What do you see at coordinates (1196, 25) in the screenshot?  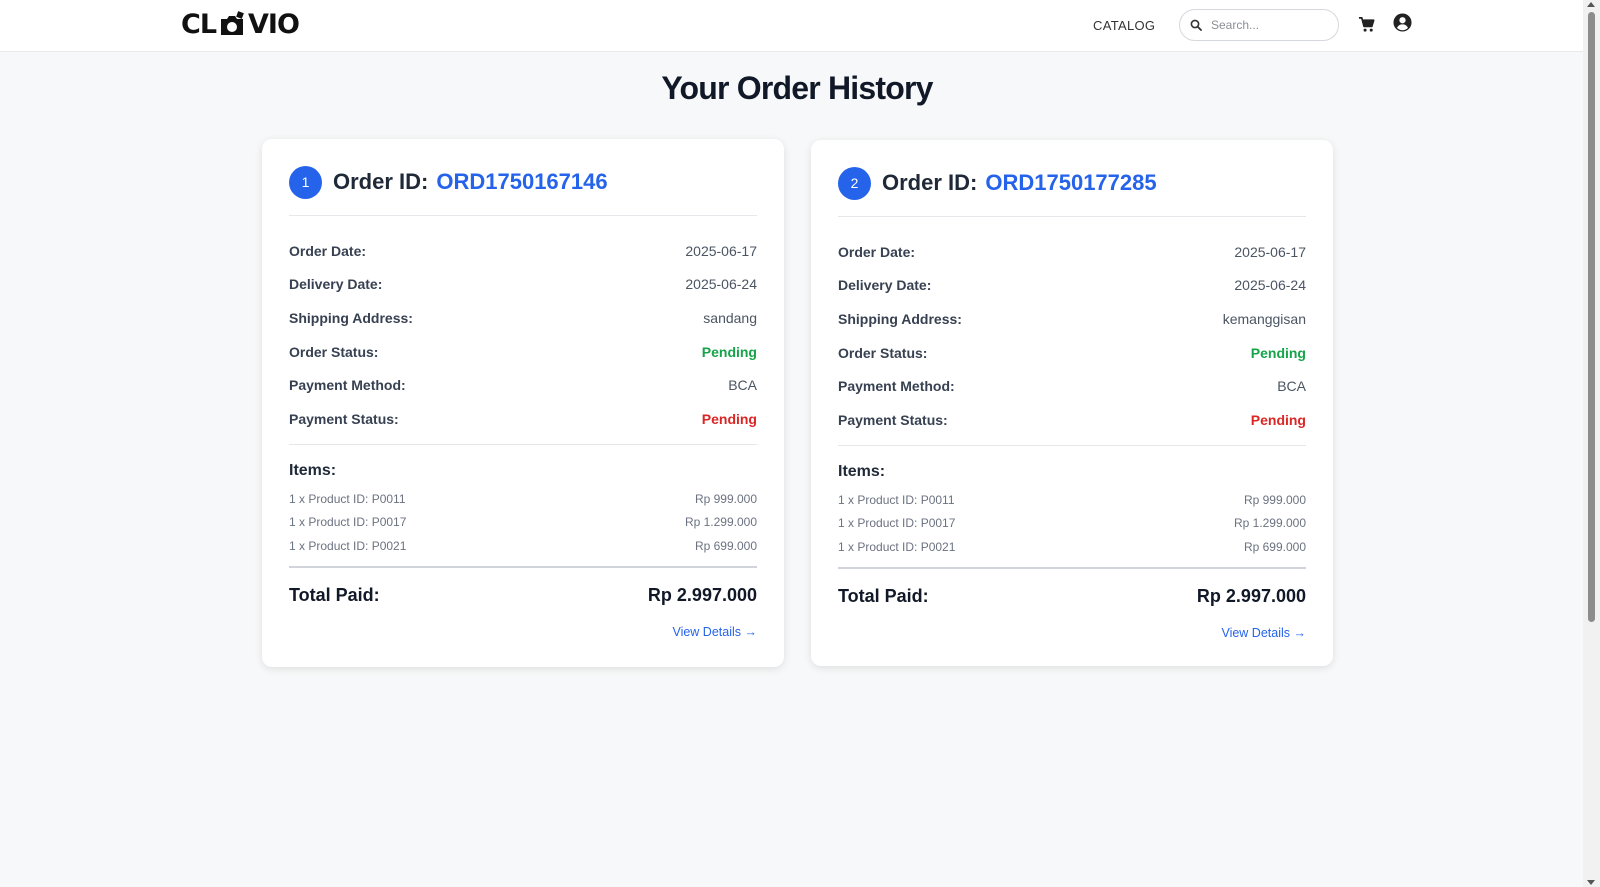 I see `search-icon` at bounding box center [1196, 25].